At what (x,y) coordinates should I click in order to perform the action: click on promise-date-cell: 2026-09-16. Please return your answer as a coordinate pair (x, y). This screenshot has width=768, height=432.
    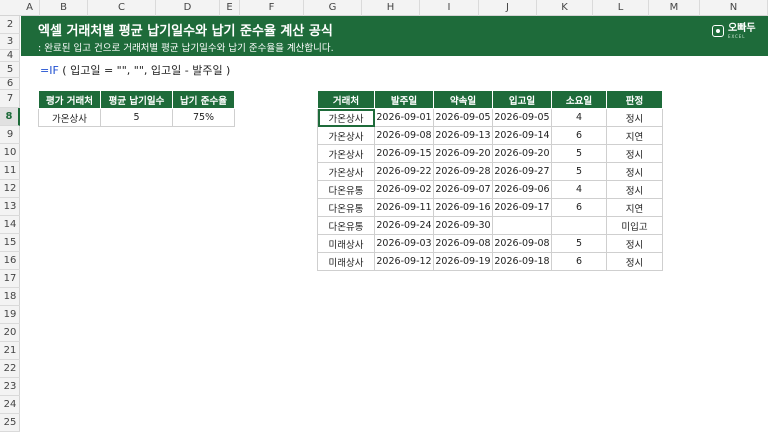
    Looking at the image, I should click on (463, 207).